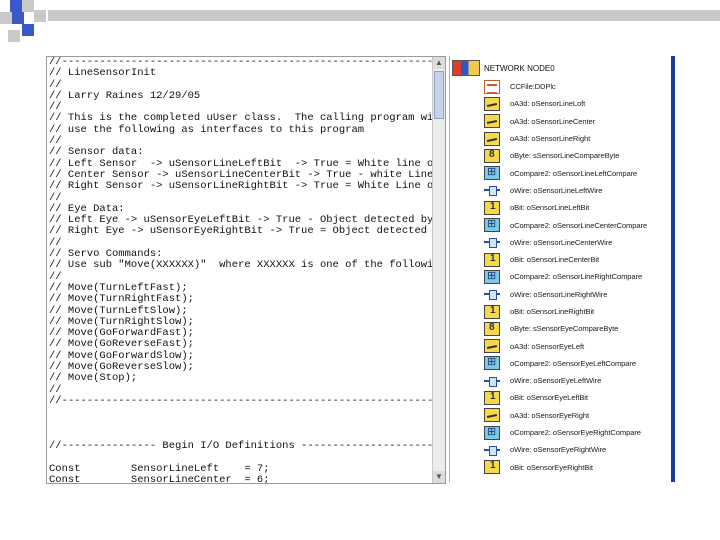  I want to click on tree-node: oWire: oSensorEyeLeftWire, so click(578, 380).